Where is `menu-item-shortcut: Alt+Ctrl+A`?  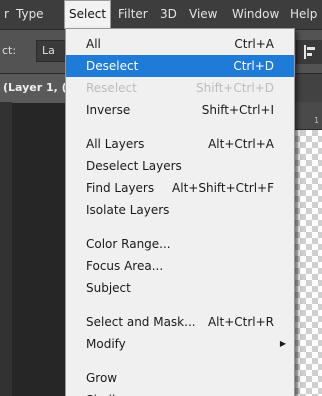
menu-item-shortcut: Alt+Ctrl+A is located at coordinates (241, 144).